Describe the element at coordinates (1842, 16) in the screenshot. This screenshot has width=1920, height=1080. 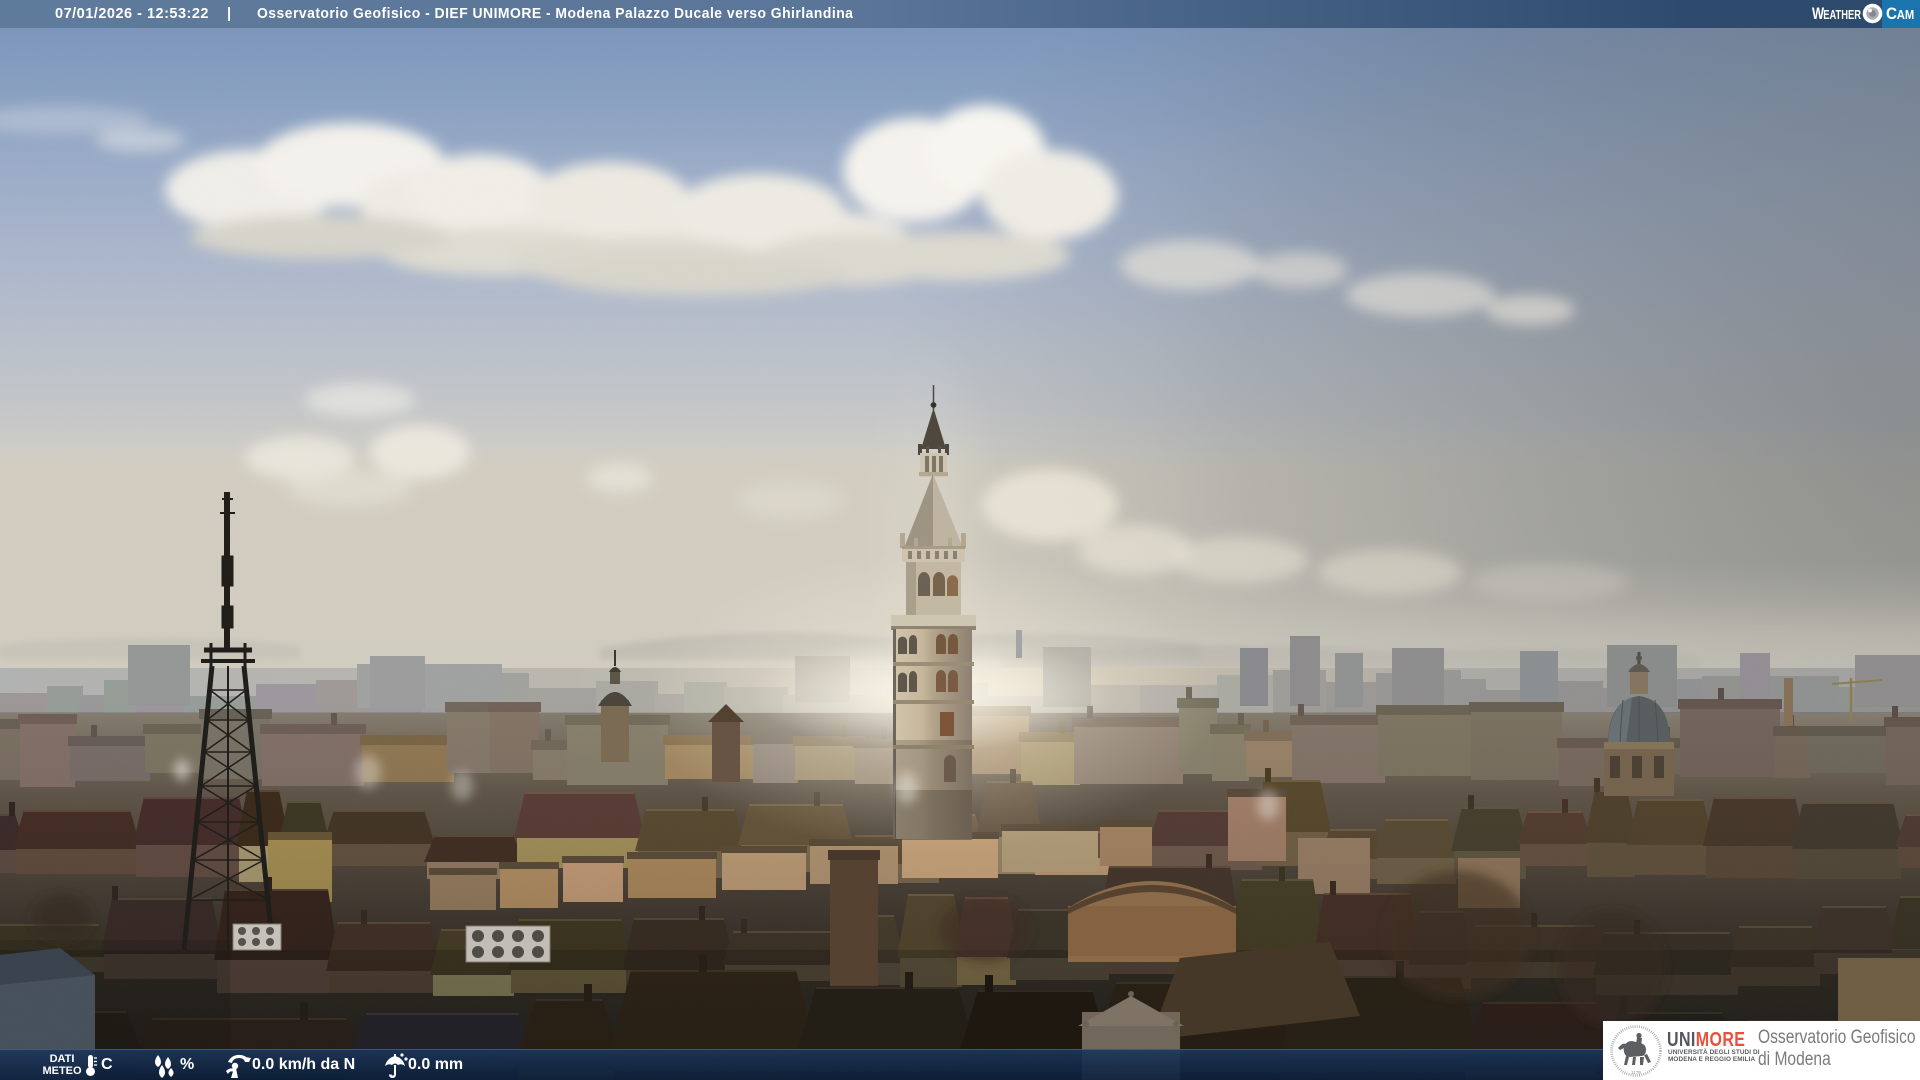
I see `svg-text: EATHER` at that location.